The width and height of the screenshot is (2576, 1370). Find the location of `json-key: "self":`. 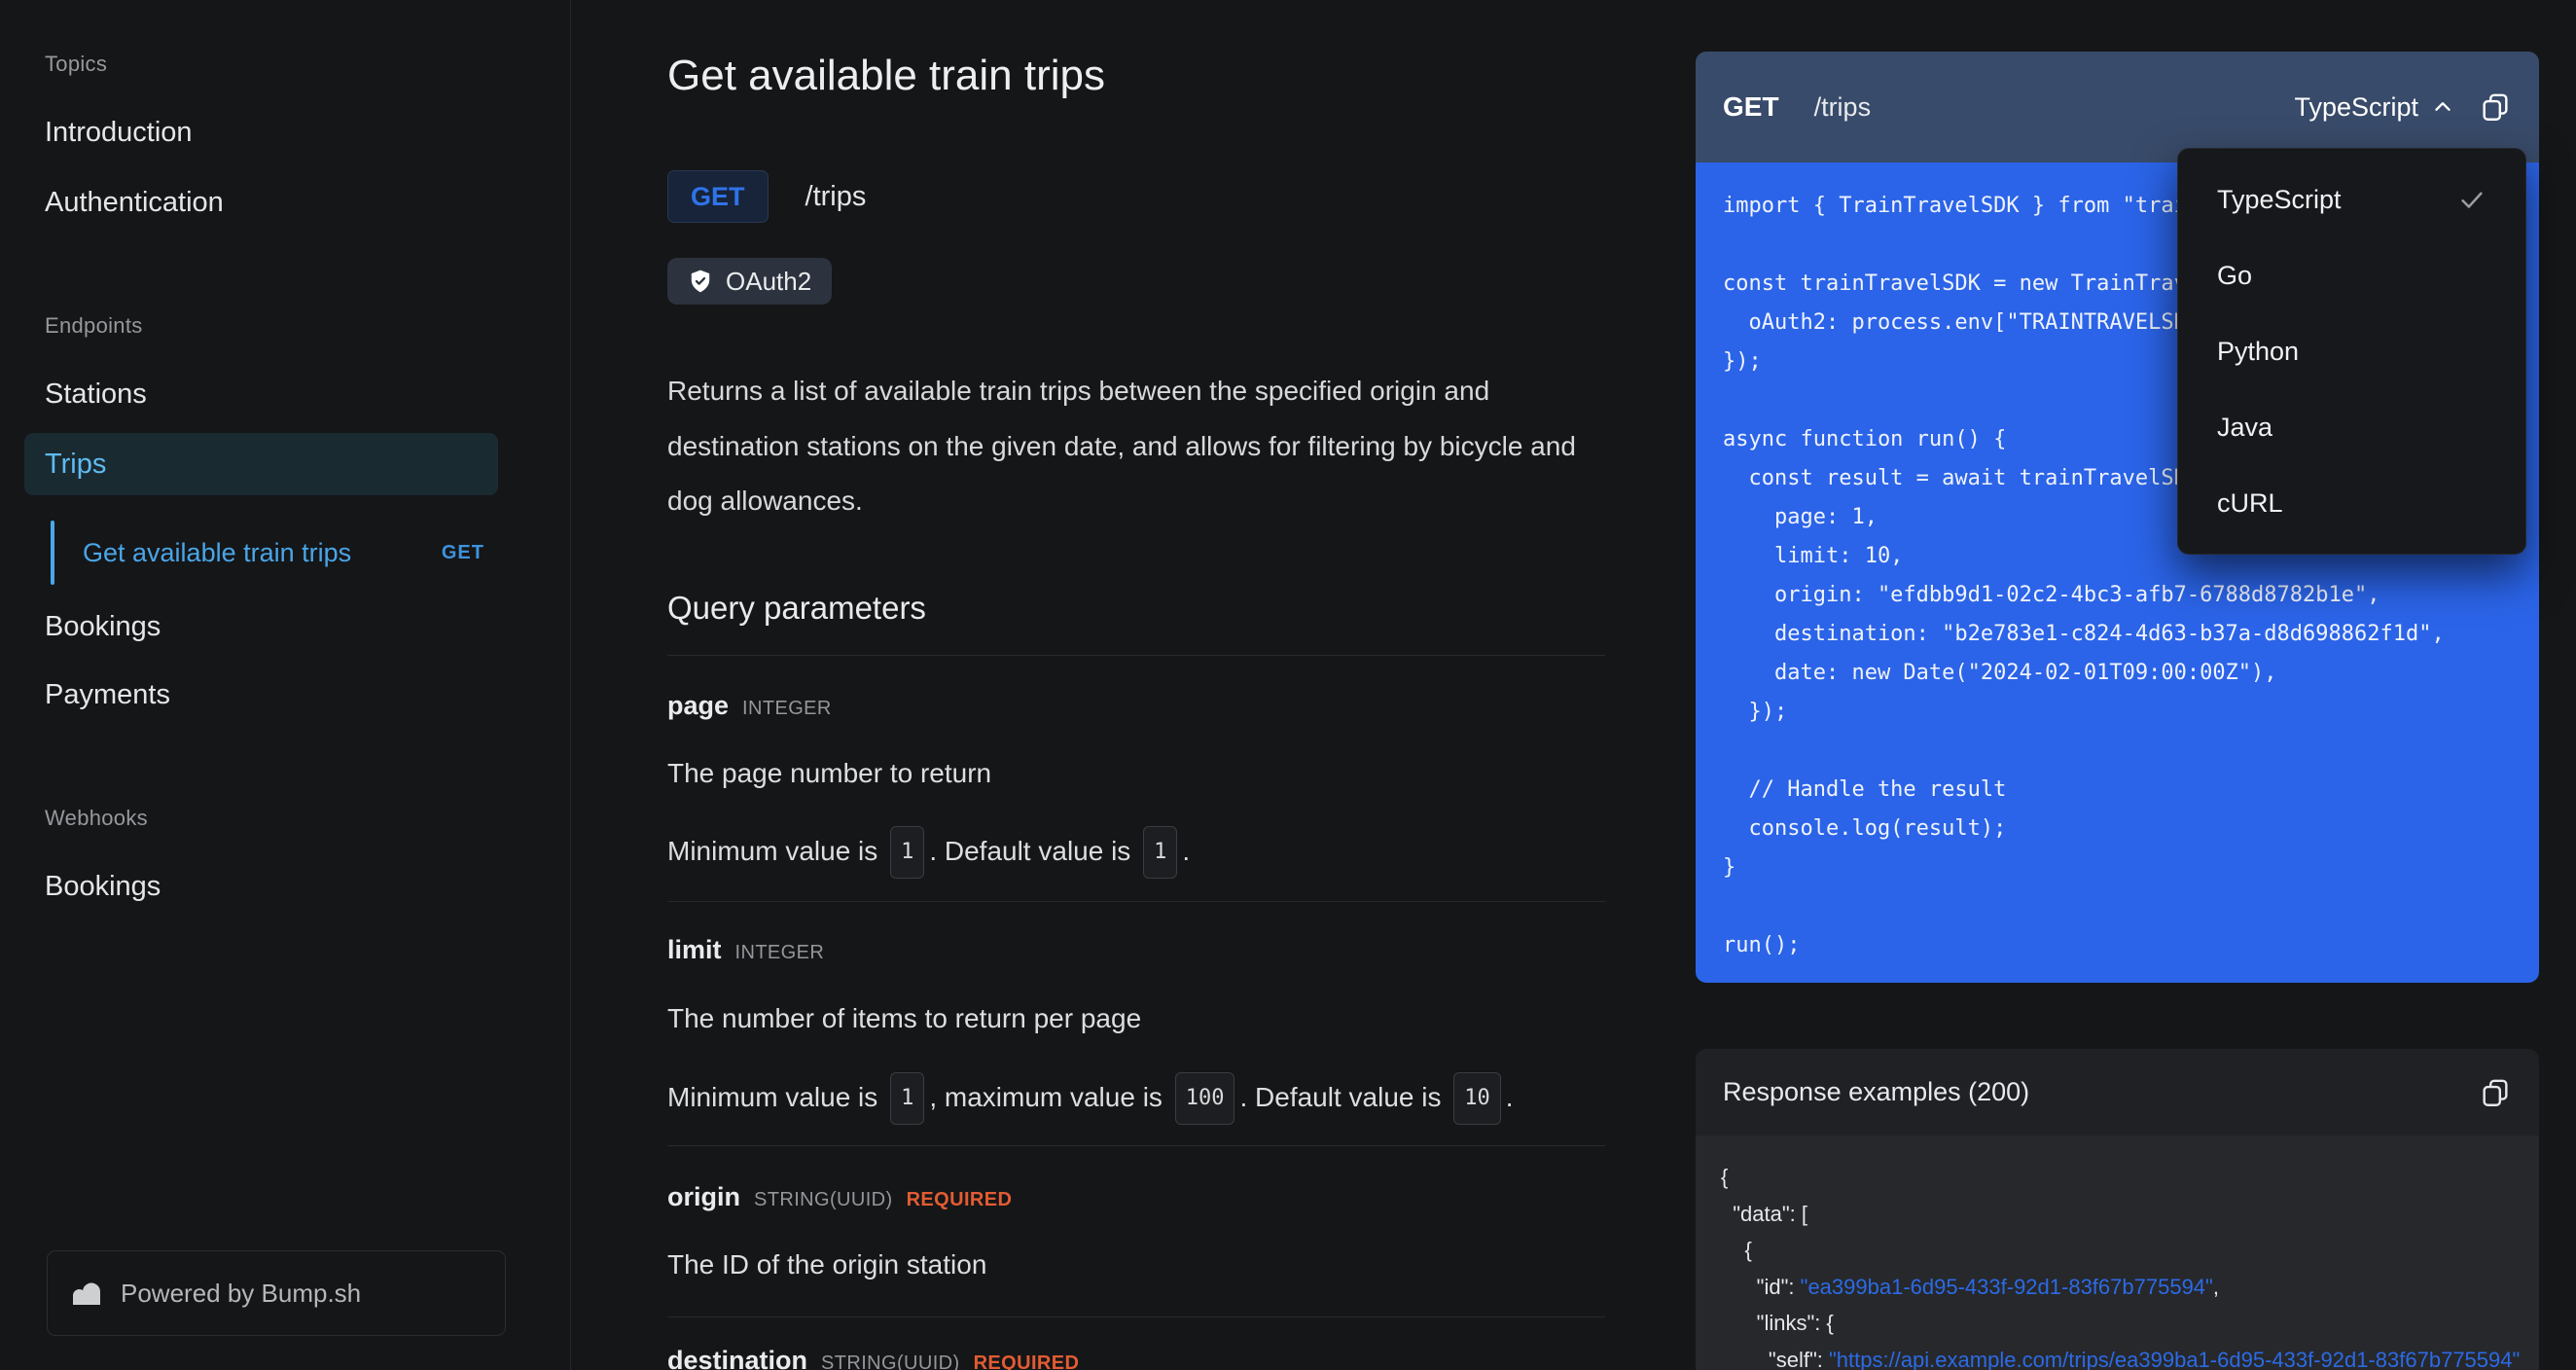

json-key: "self": is located at coordinates (1775, 1358).